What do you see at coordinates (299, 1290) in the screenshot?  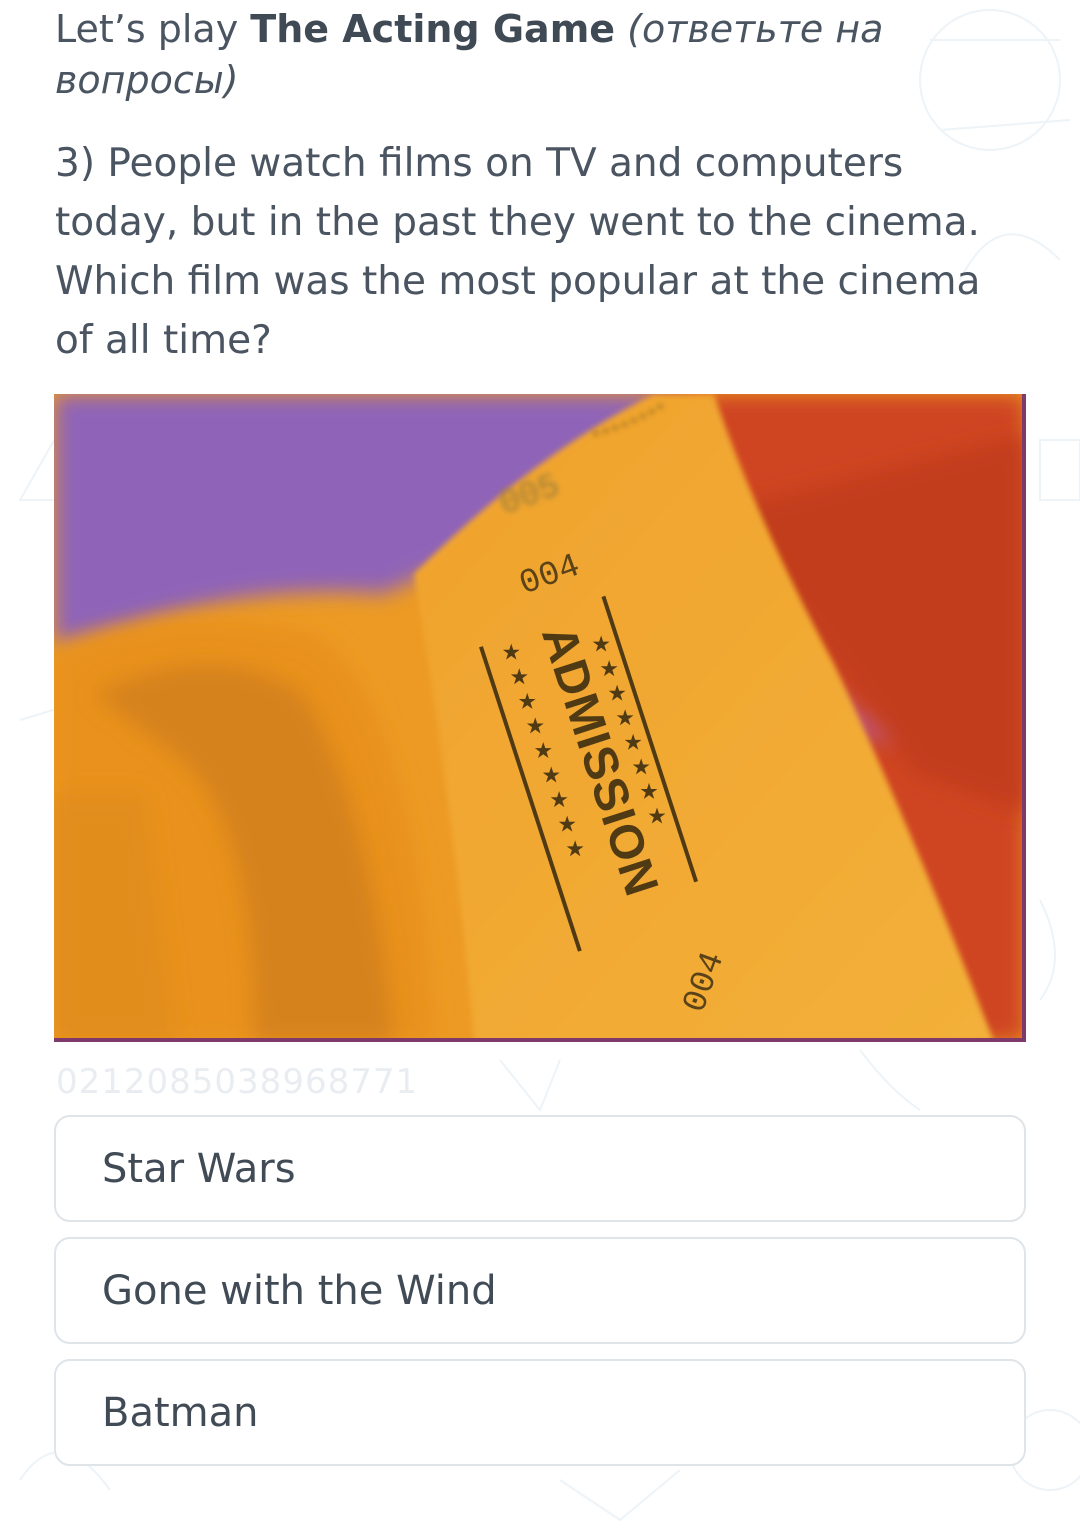 I see `option-label: Gone with the Wind` at bounding box center [299, 1290].